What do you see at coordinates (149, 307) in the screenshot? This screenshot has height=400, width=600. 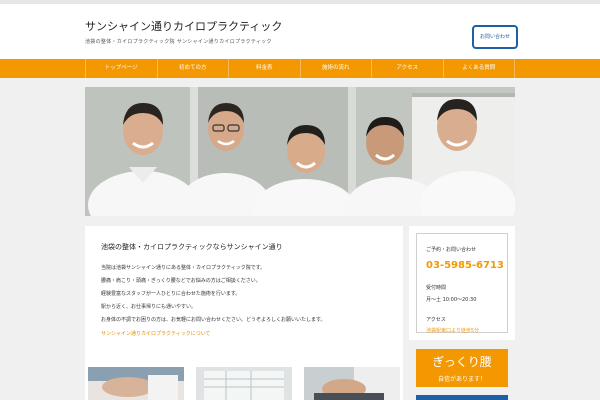 I see `intro-paragraph-4: 駅から近く、お仕事帰りにも通いやすい。` at bounding box center [149, 307].